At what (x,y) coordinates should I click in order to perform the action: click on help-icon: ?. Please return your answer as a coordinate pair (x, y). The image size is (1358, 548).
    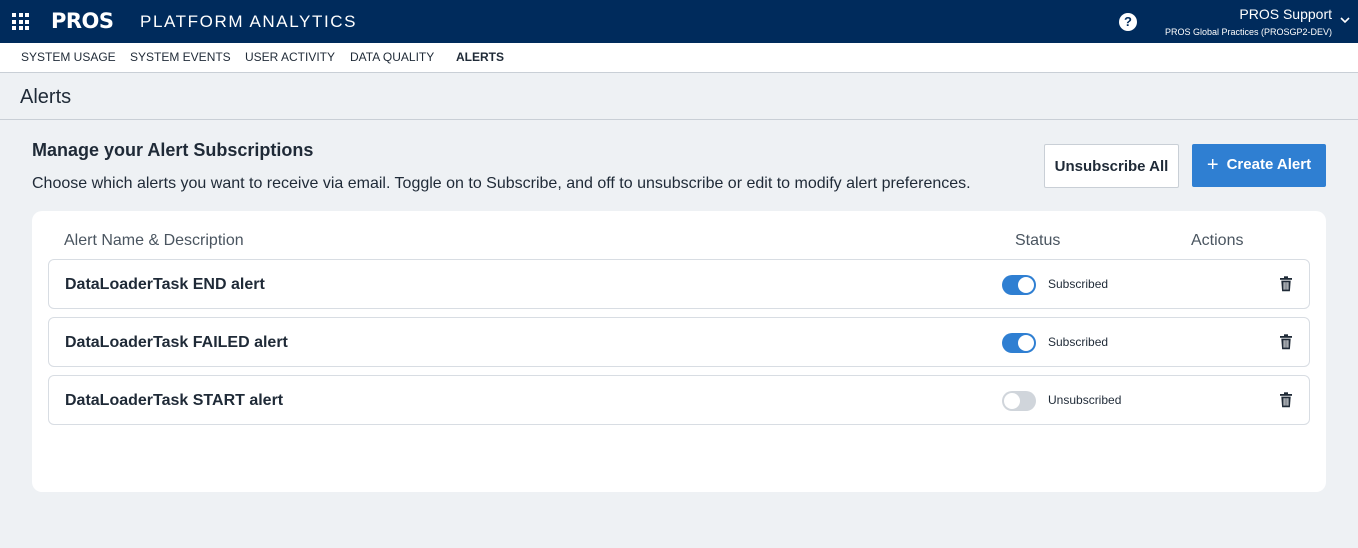
    Looking at the image, I should click on (1128, 22).